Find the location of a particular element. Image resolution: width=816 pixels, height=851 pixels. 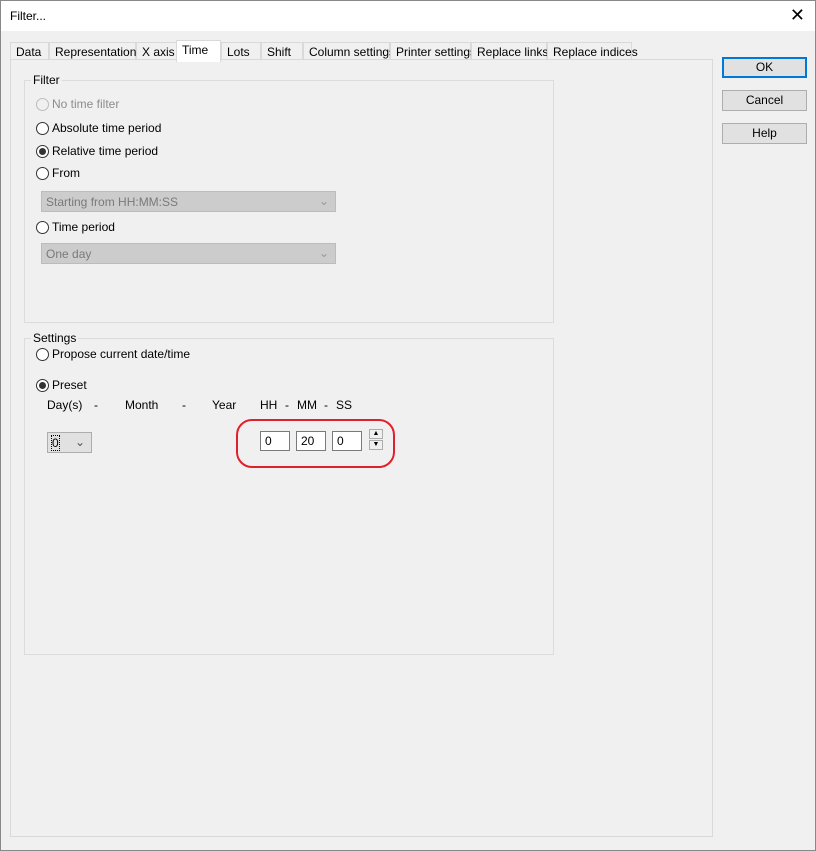

settings-group-label: Settings is located at coordinates (55, 338).